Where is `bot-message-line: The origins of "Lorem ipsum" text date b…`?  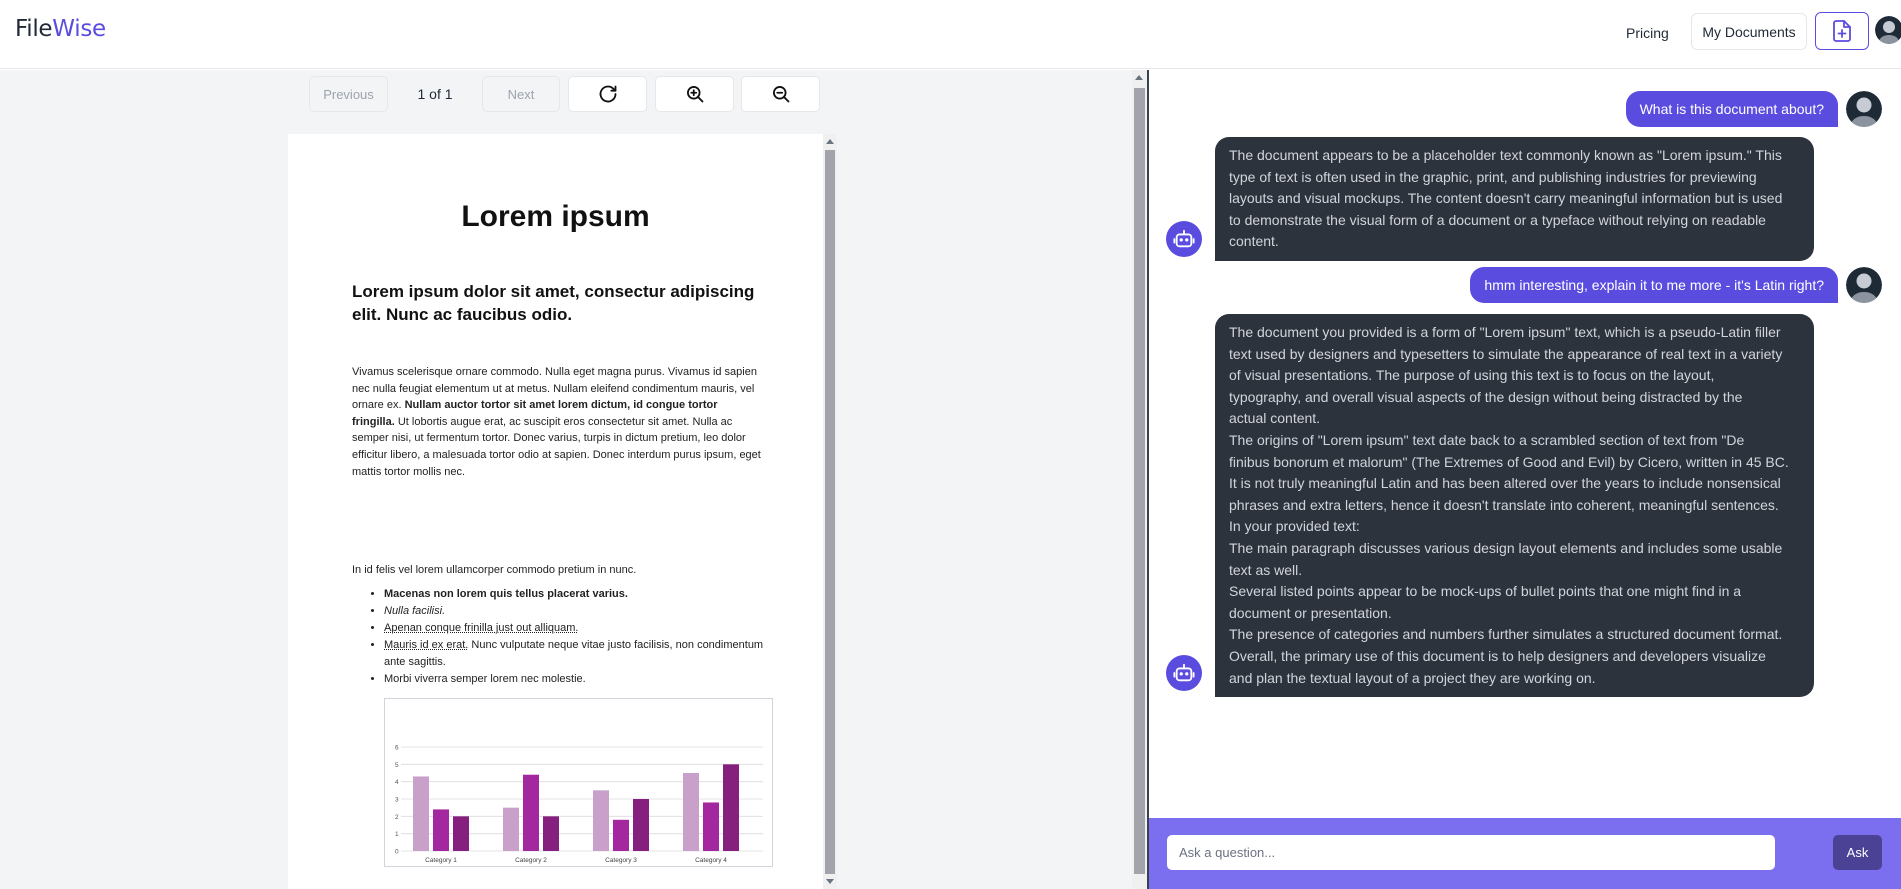
bot-message-line: The origins of "Lorem ipsum" text date b… is located at coordinates (1487, 439).